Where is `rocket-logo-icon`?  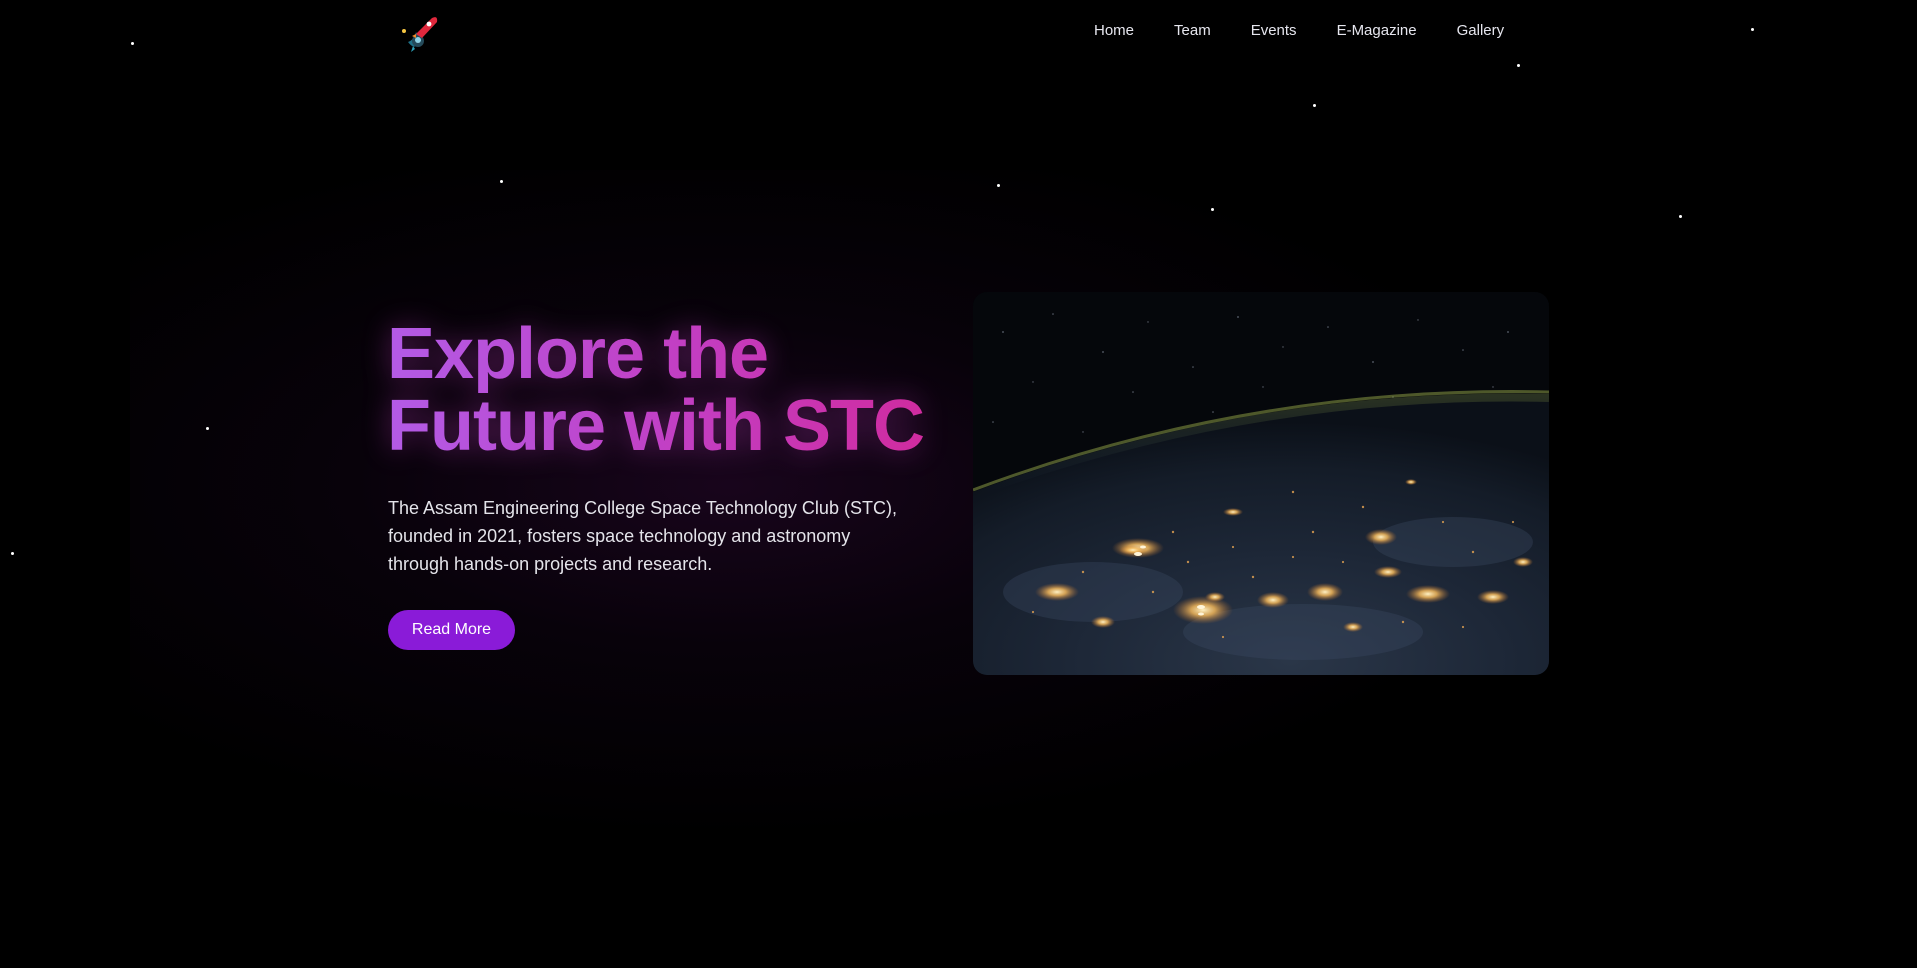
rocket-logo-icon is located at coordinates (420, 34).